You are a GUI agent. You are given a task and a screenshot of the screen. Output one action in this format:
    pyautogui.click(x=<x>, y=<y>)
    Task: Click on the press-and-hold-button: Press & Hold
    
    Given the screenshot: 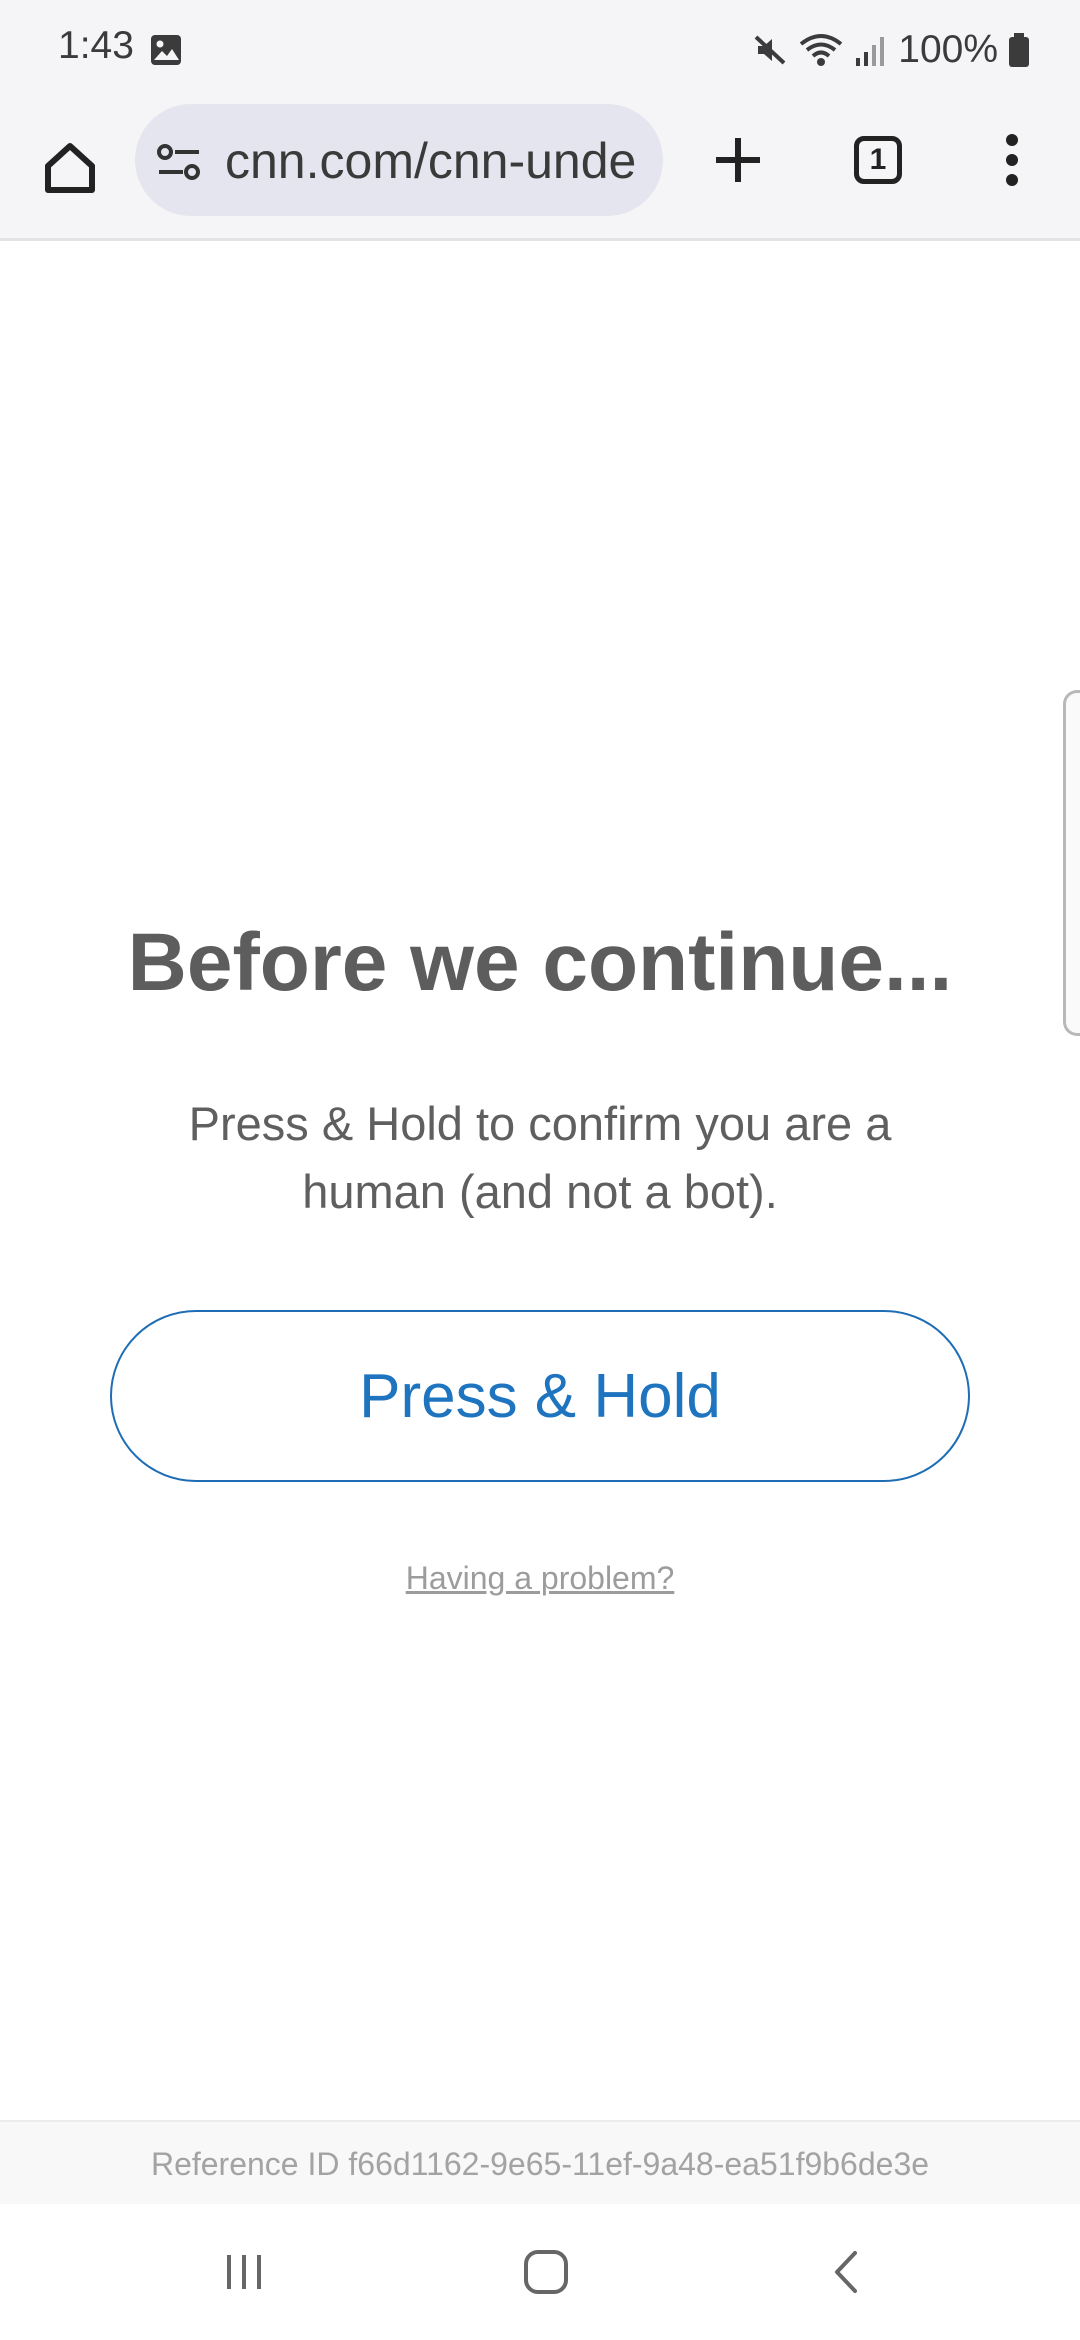 What is the action you would take?
    pyautogui.click(x=540, y=1396)
    